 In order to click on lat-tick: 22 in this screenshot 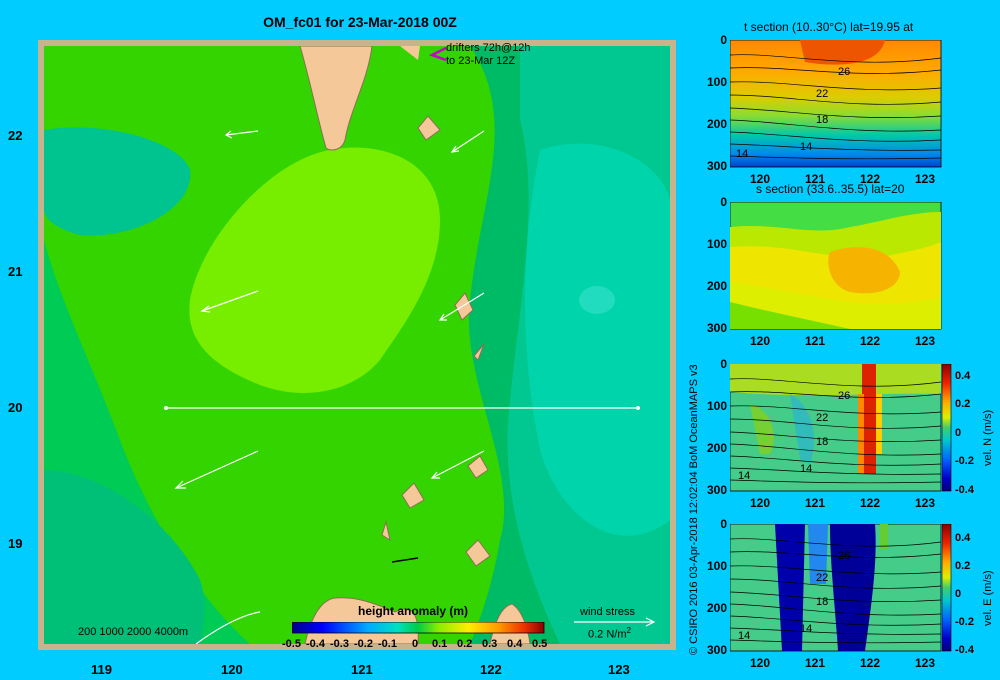, I will do `click(15, 135)`.